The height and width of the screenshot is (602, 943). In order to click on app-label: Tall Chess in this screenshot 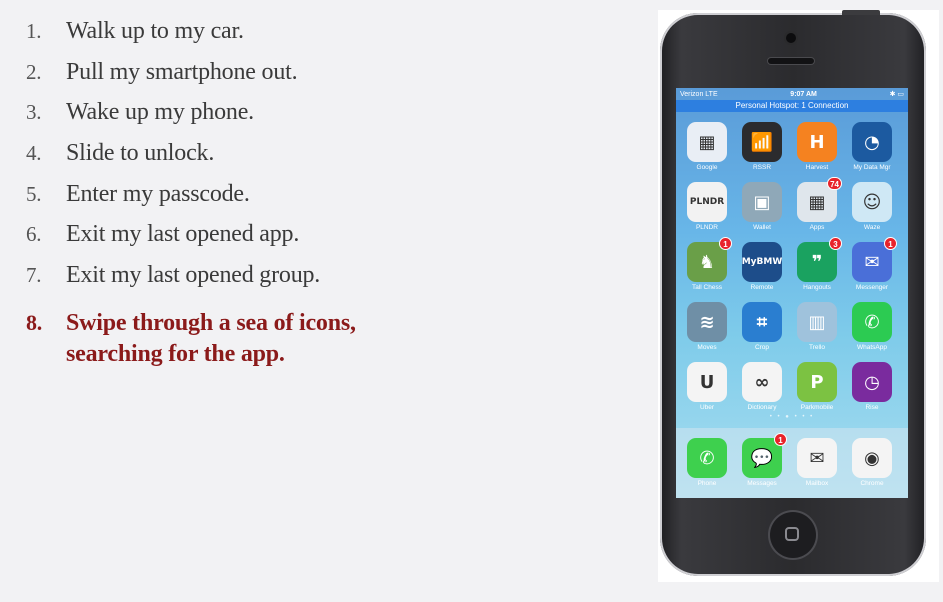, I will do `click(707, 287)`.